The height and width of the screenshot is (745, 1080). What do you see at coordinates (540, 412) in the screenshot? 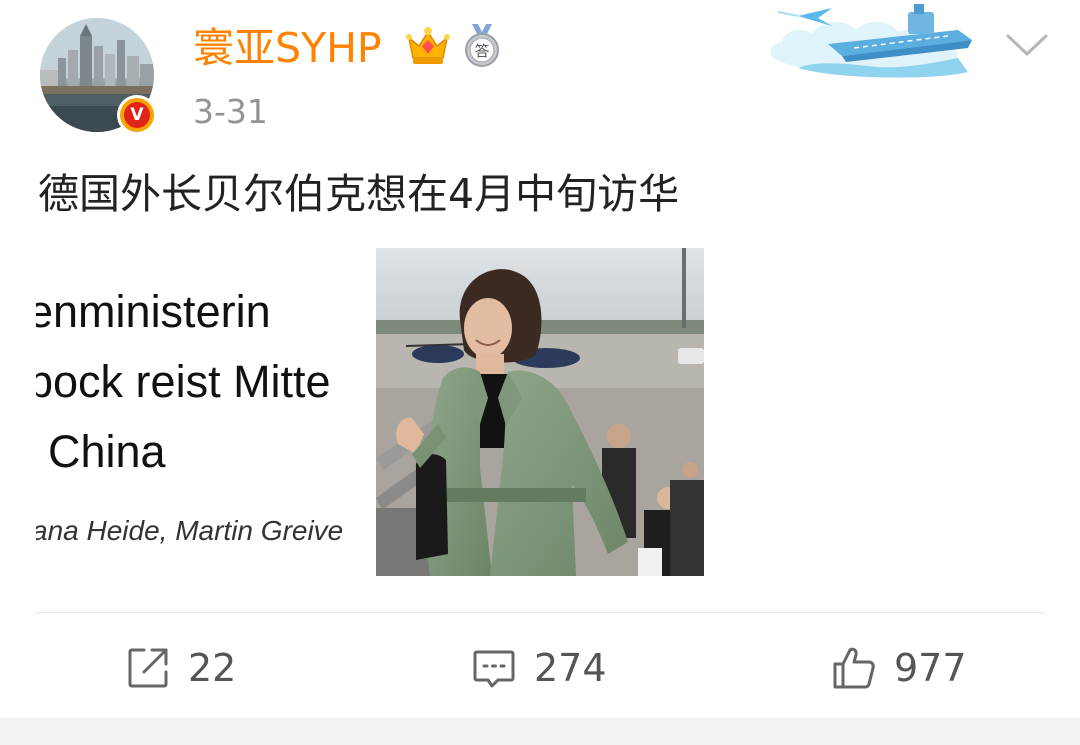
I see `woman-boarding-plane-photo` at bounding box center [540, 412].